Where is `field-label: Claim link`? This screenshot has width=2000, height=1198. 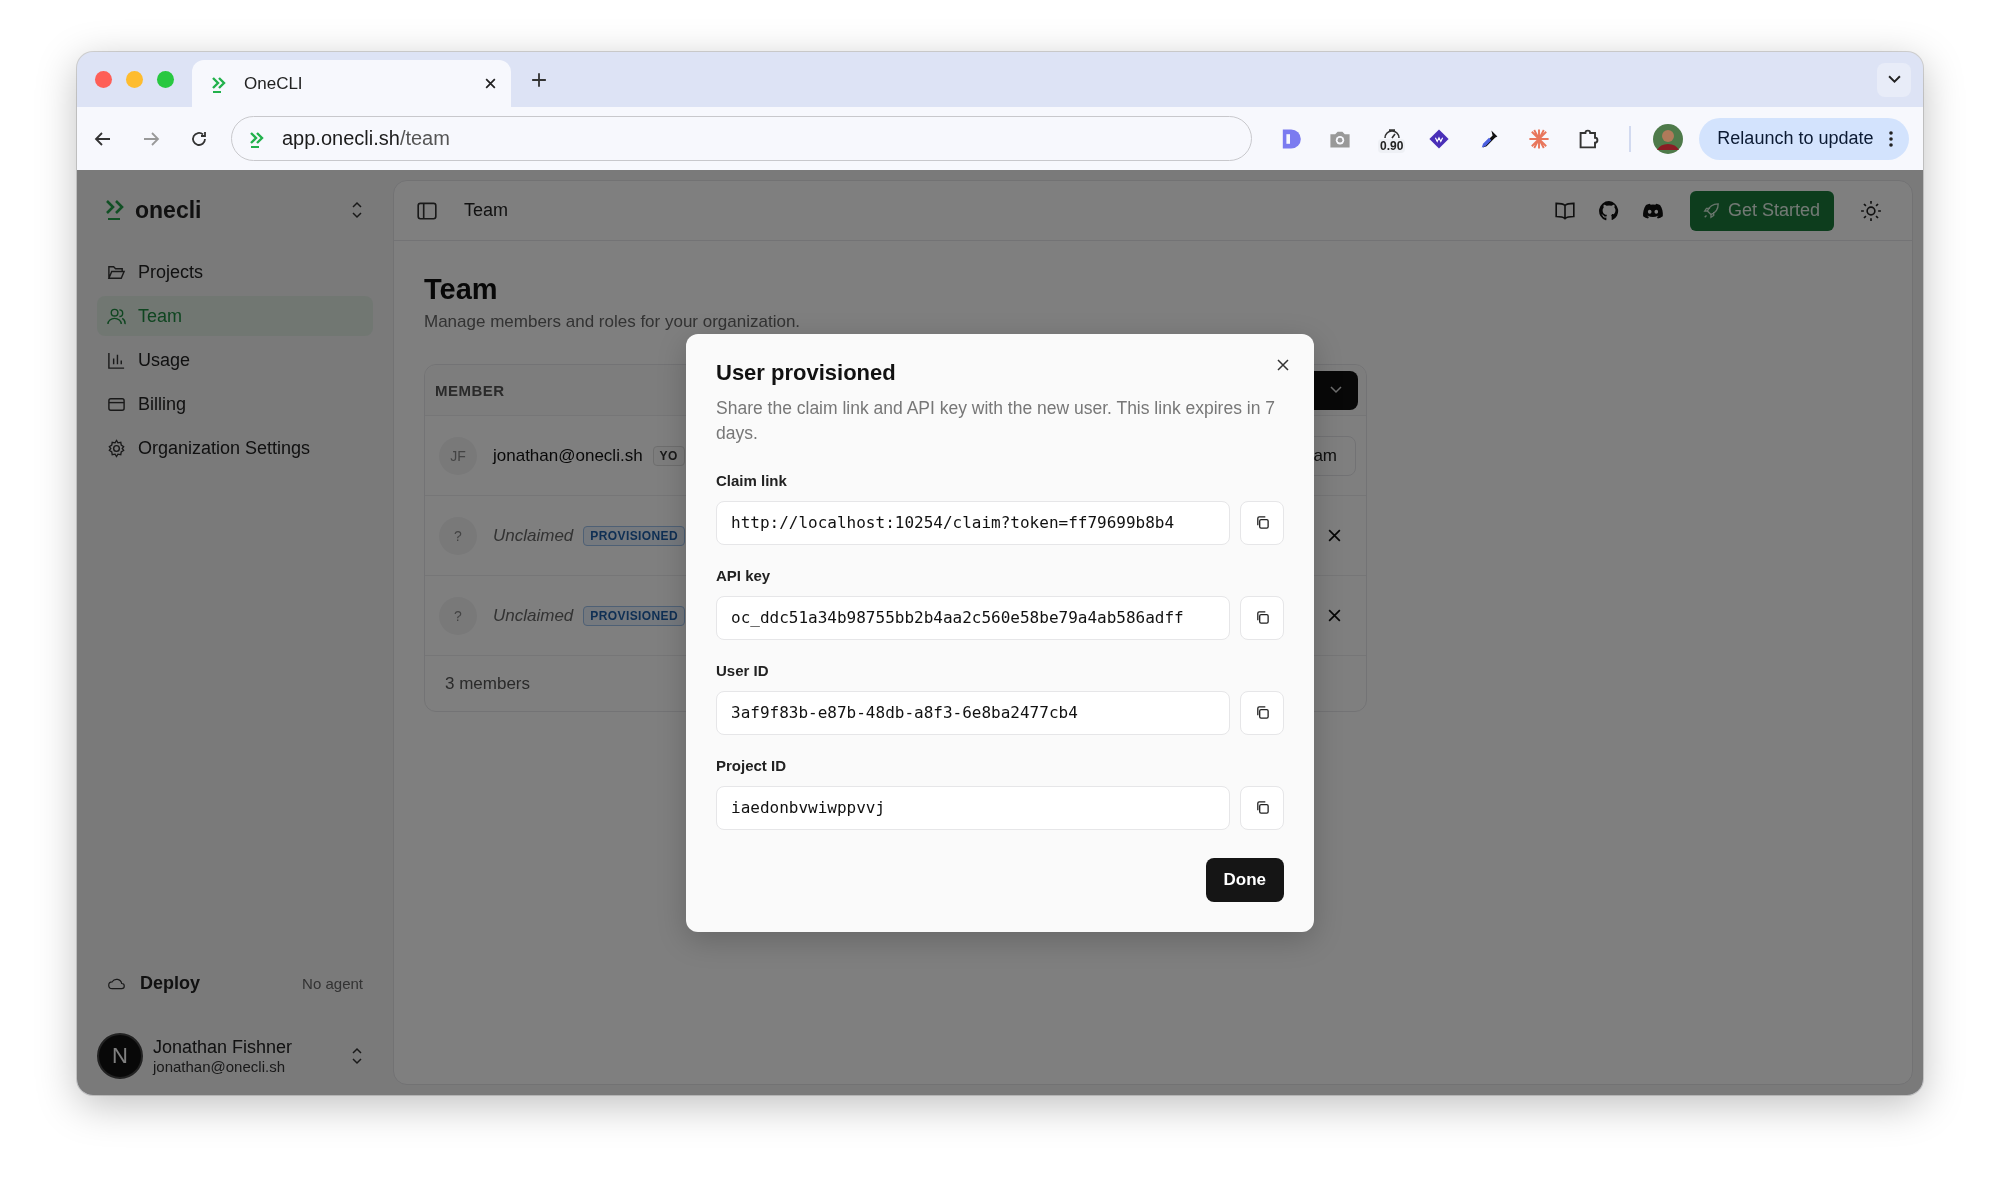 field-label: Claim link is located at coordinates (752, 480).